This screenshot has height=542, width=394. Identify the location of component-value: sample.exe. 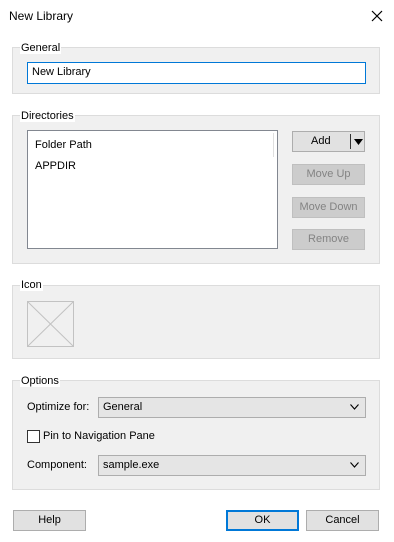
(131, 465).